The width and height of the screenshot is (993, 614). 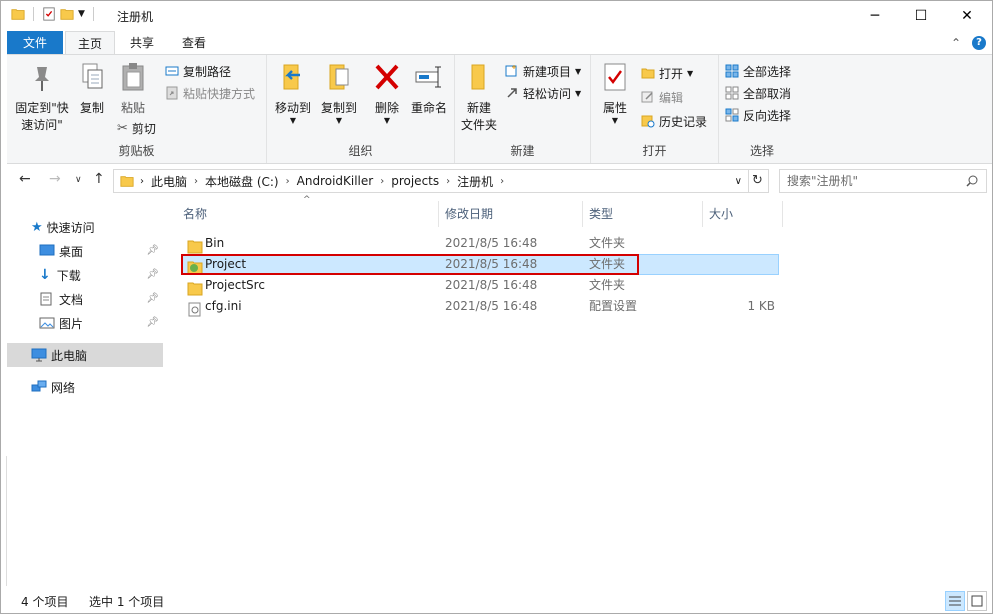 I want to click on nav-network: 网络, so click(x=85, y=387).